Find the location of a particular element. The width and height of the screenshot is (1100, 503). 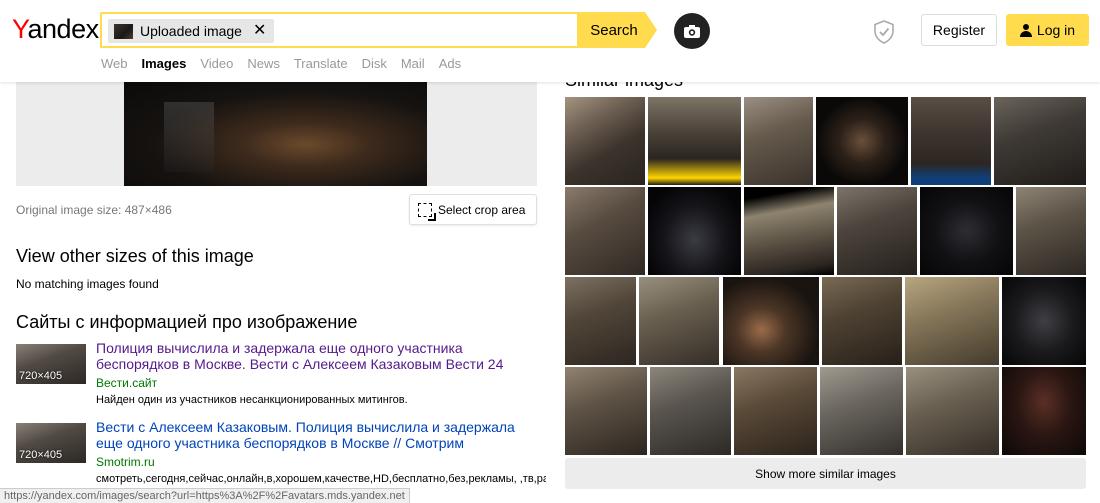

register-button: Register is located at coordinates (959, 30).